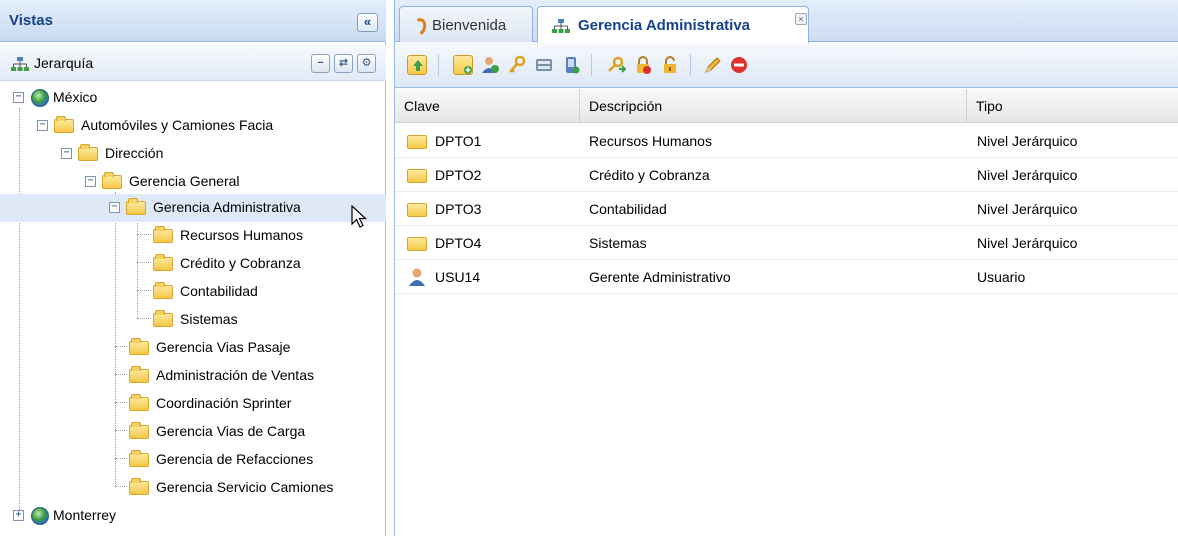 The image size is (1178, 536). What do you see at coordinates (193, 516) in the screenshot?
I see `tree-node-monterrey: + Monterrey` at bounding box center [193, 516].